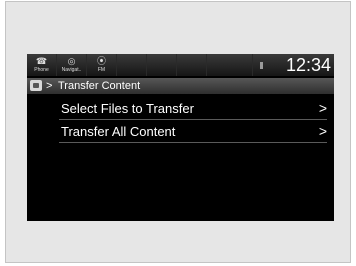  I want to click on navigation-button: ◎ Navigat.., so click(72, 65).